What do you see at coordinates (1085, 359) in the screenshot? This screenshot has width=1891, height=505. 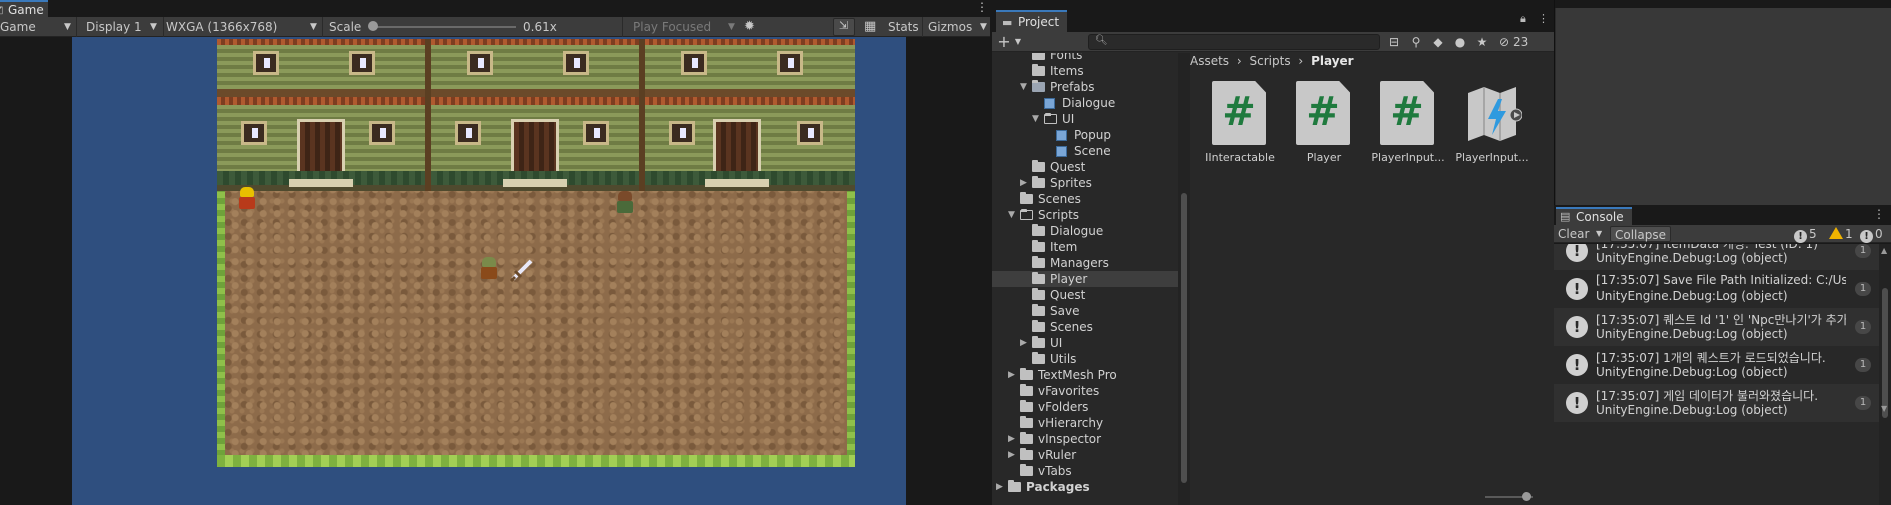 I see `tree-item: Utils` at bounding box center [1085, 359].